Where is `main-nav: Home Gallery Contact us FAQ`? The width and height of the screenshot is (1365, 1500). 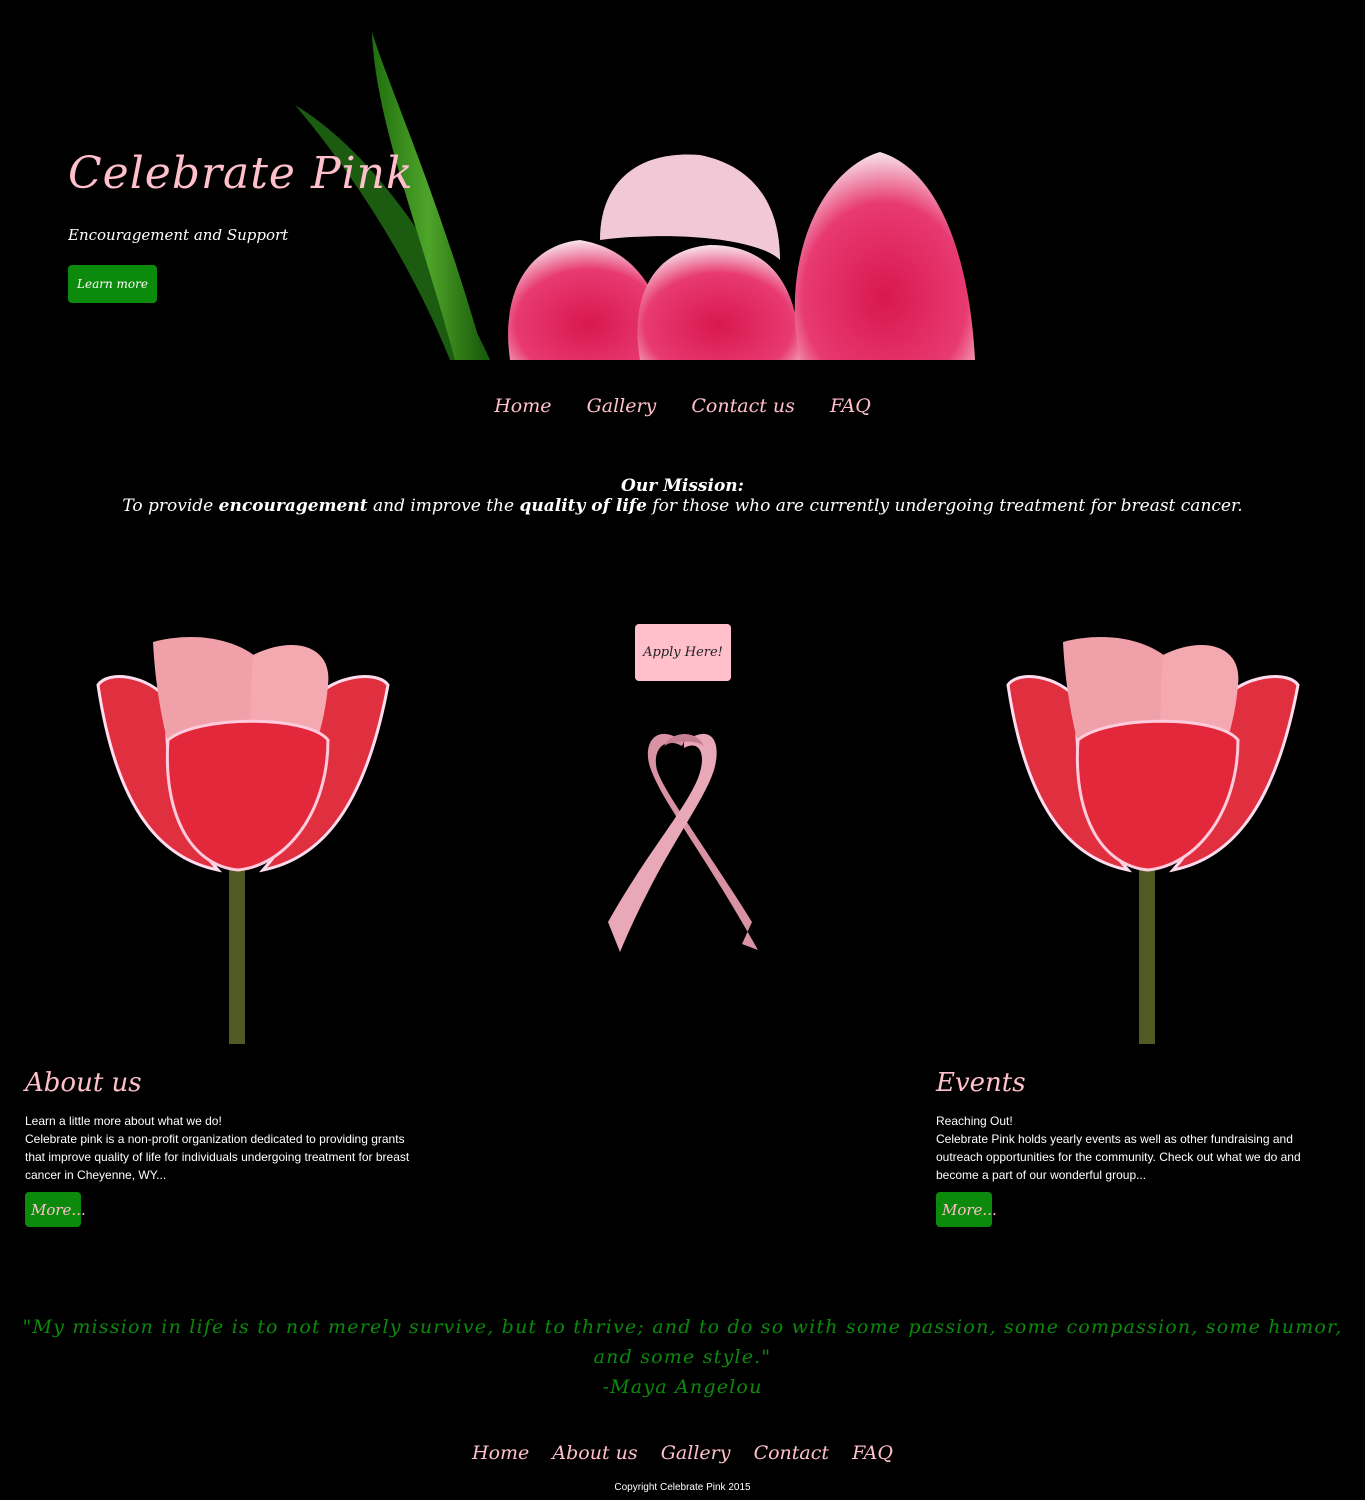
main-nav: Home Gallery Contact us FAQ is located at coordinates (682, 406).